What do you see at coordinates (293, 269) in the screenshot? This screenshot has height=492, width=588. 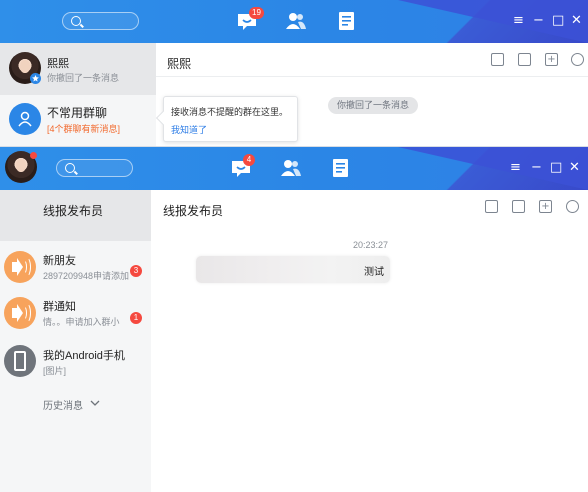 I see `message-bubble: 测试` at bounding box center [293, 269].